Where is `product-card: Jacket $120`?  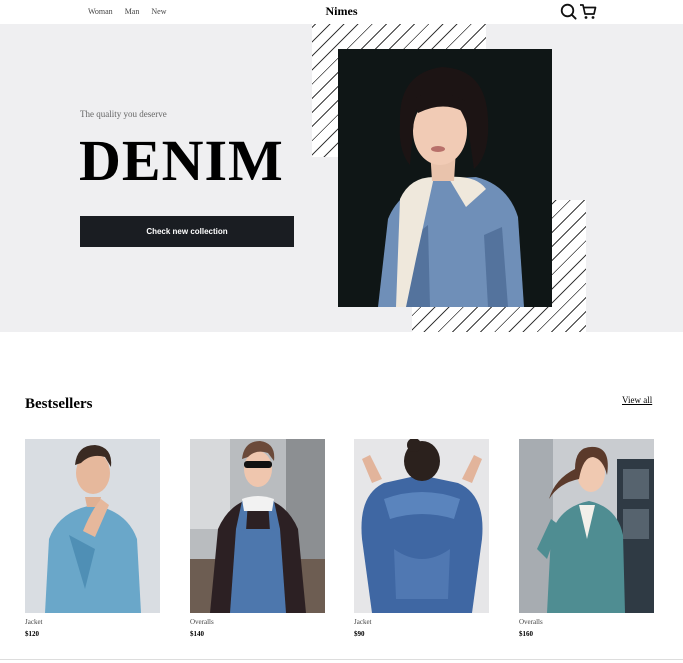
product-card: Jacket $120 is located at coordinates (92, 538).